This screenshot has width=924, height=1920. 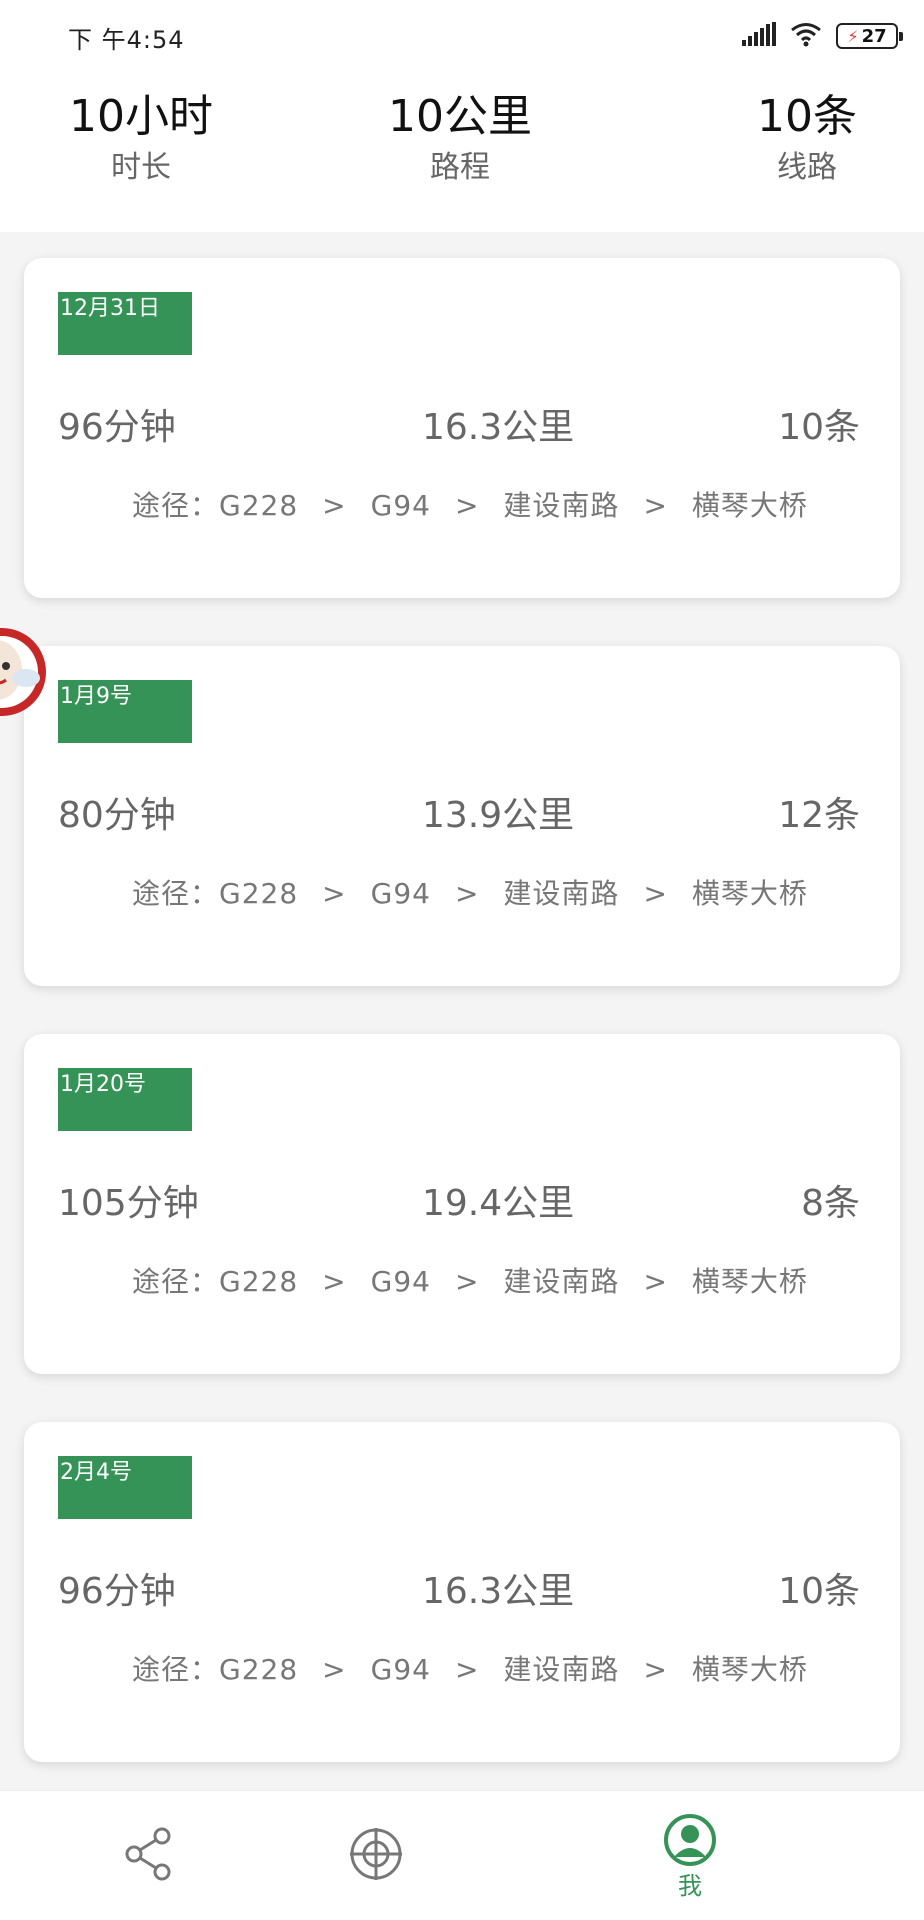 I want to click on duration-label: 时长, so click(x=141, y=167).